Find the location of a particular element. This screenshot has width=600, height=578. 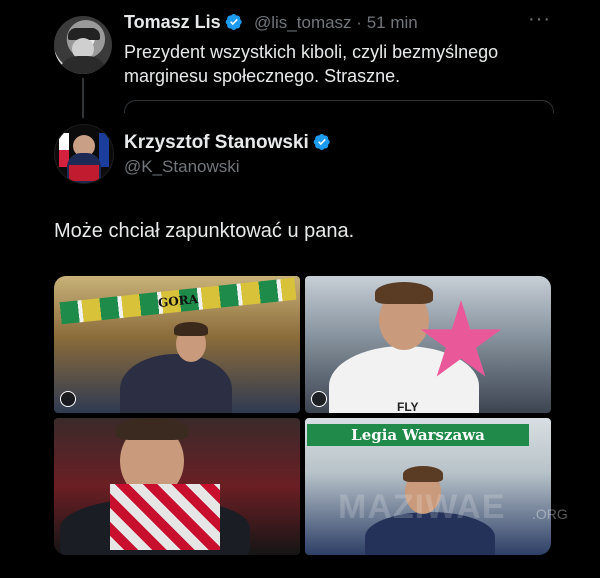

tweet-photo-4: Legia Warszawa is located at coordinates (428, 486).